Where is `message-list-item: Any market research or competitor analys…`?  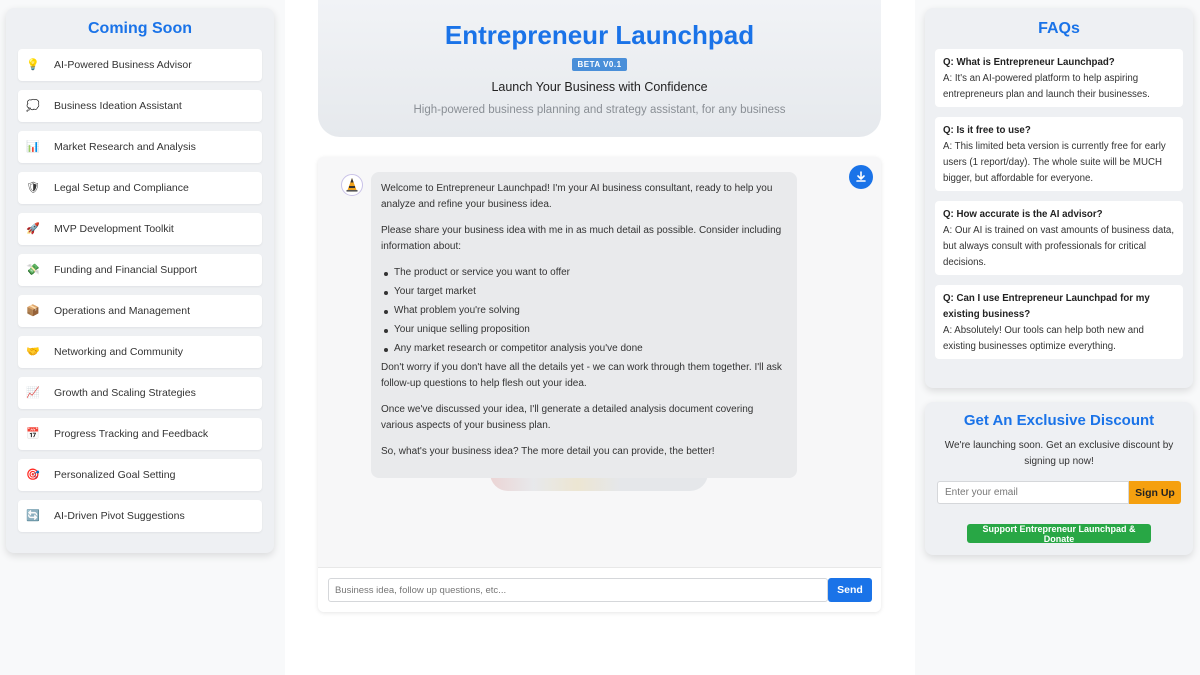
message-list-item: Any market research or competitor analys… is located at coordinates (584, 349).